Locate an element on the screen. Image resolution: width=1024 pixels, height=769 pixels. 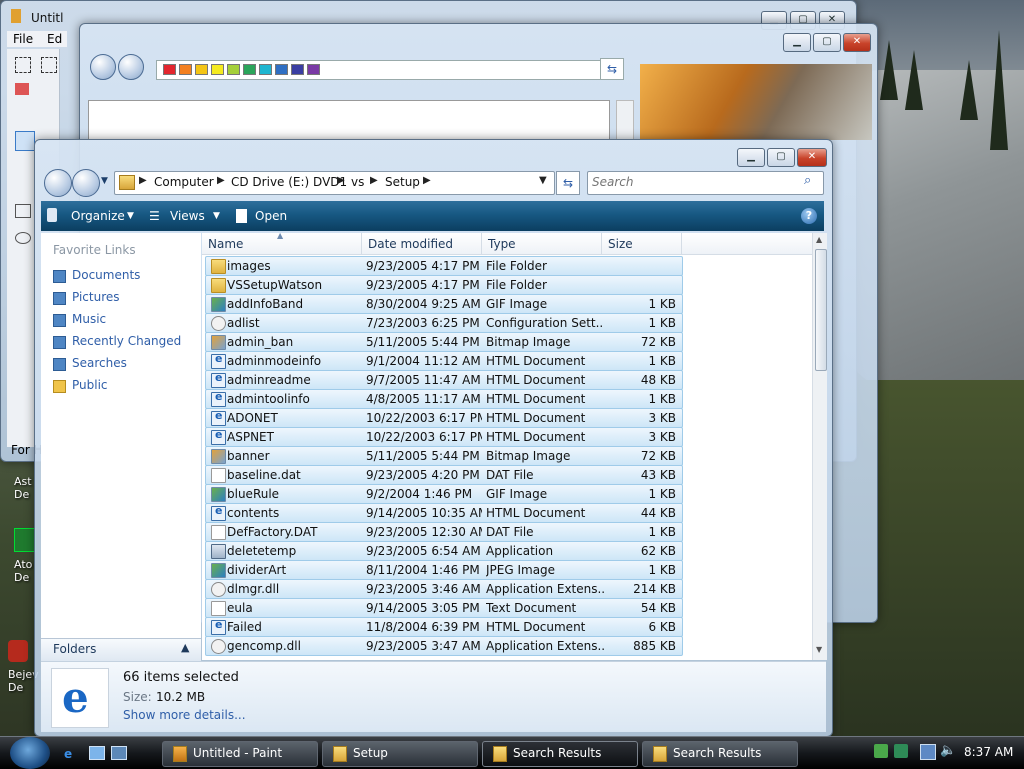
desktop-icon: Ato De is located at coordinates (25, 556).